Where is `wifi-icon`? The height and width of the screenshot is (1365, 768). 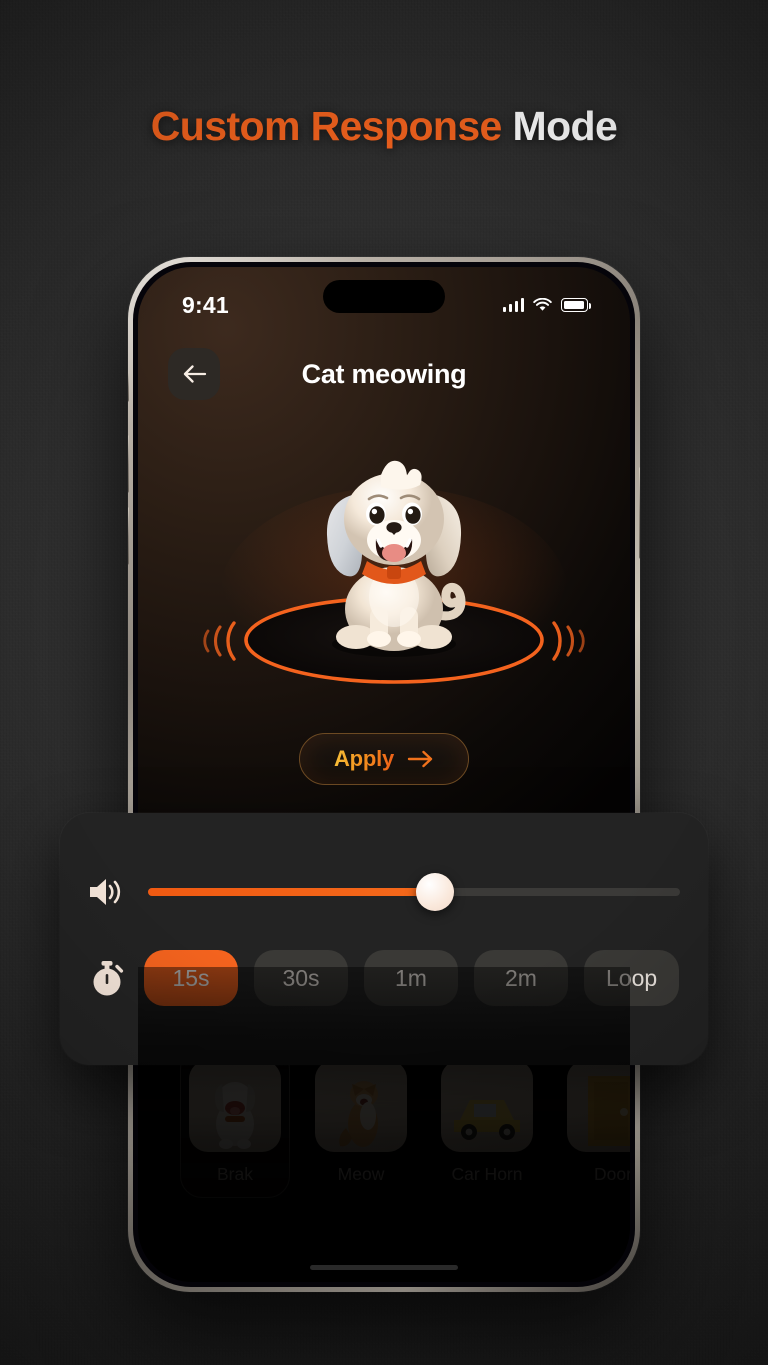 wifi-icon is located at coordinates (542, 304).